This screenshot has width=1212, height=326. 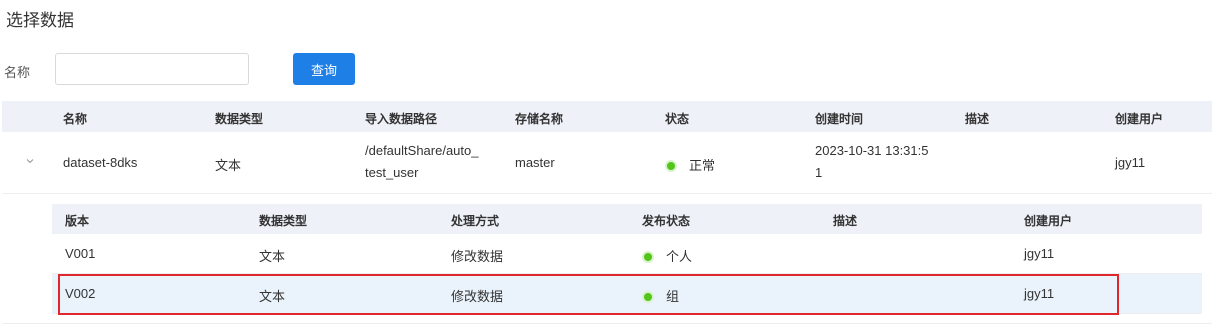 What do you see at coordinates (1130, 162) in the screenshot?
I see `dataset-user: jgy11` at bounding box center [1130, 162].